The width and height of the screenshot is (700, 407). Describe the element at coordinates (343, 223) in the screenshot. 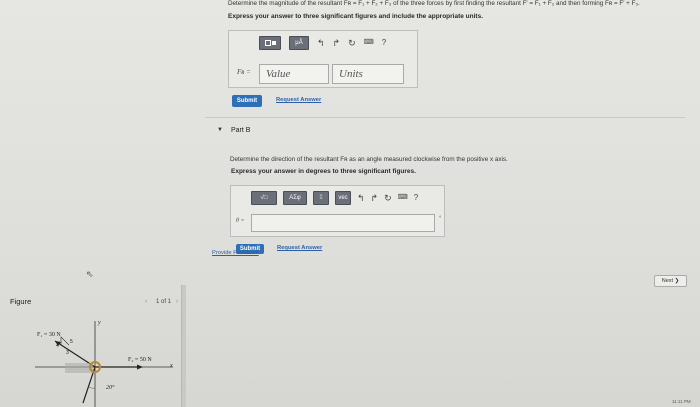

I see `angle-input` at that location.